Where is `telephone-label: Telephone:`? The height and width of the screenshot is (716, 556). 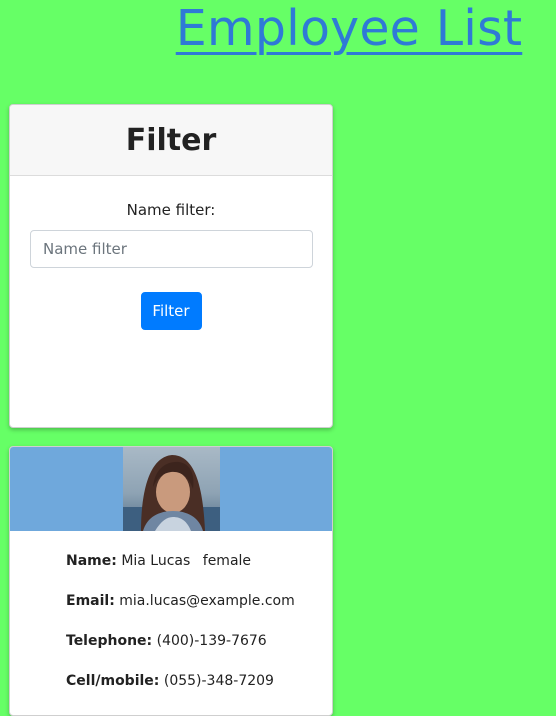 telephone-label: Telephone: is located at coordinates (109, 641).